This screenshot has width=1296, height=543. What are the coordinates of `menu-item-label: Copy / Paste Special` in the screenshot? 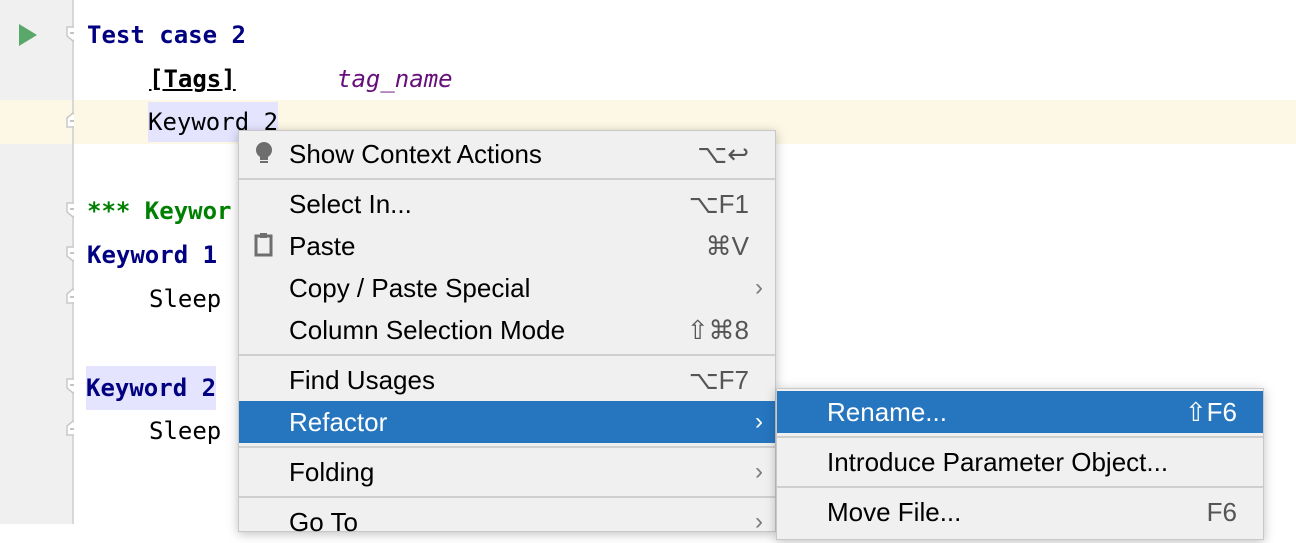 It's located at (410, 288).